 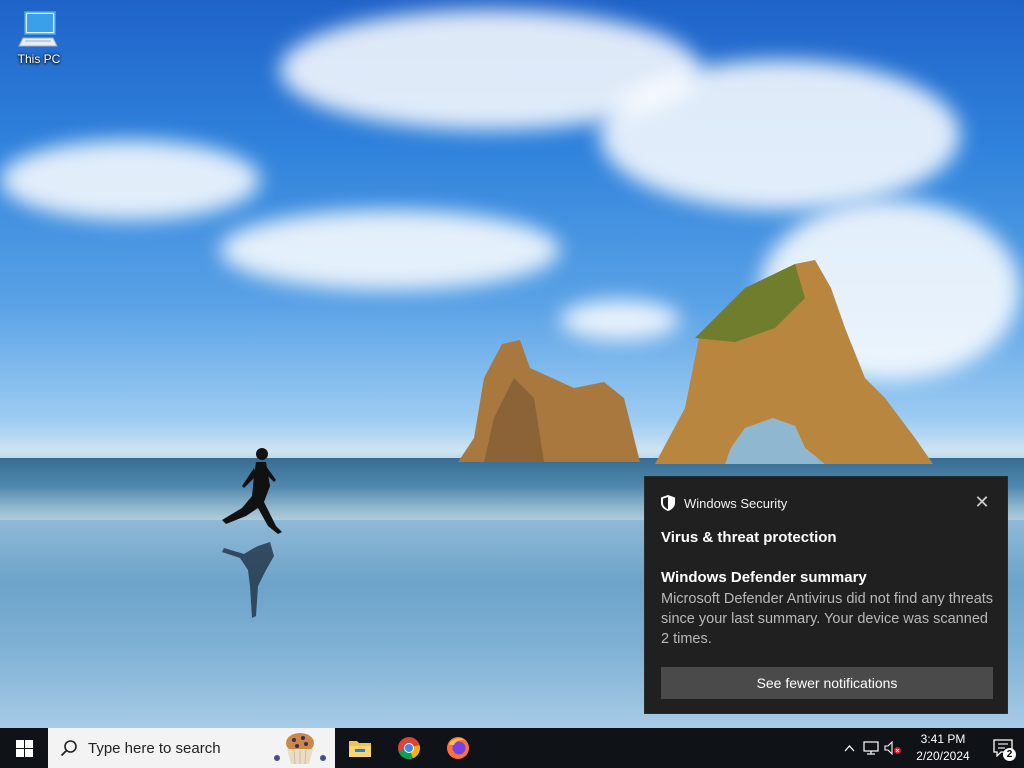 I want to click on search-input, so click(x=173, y=748).